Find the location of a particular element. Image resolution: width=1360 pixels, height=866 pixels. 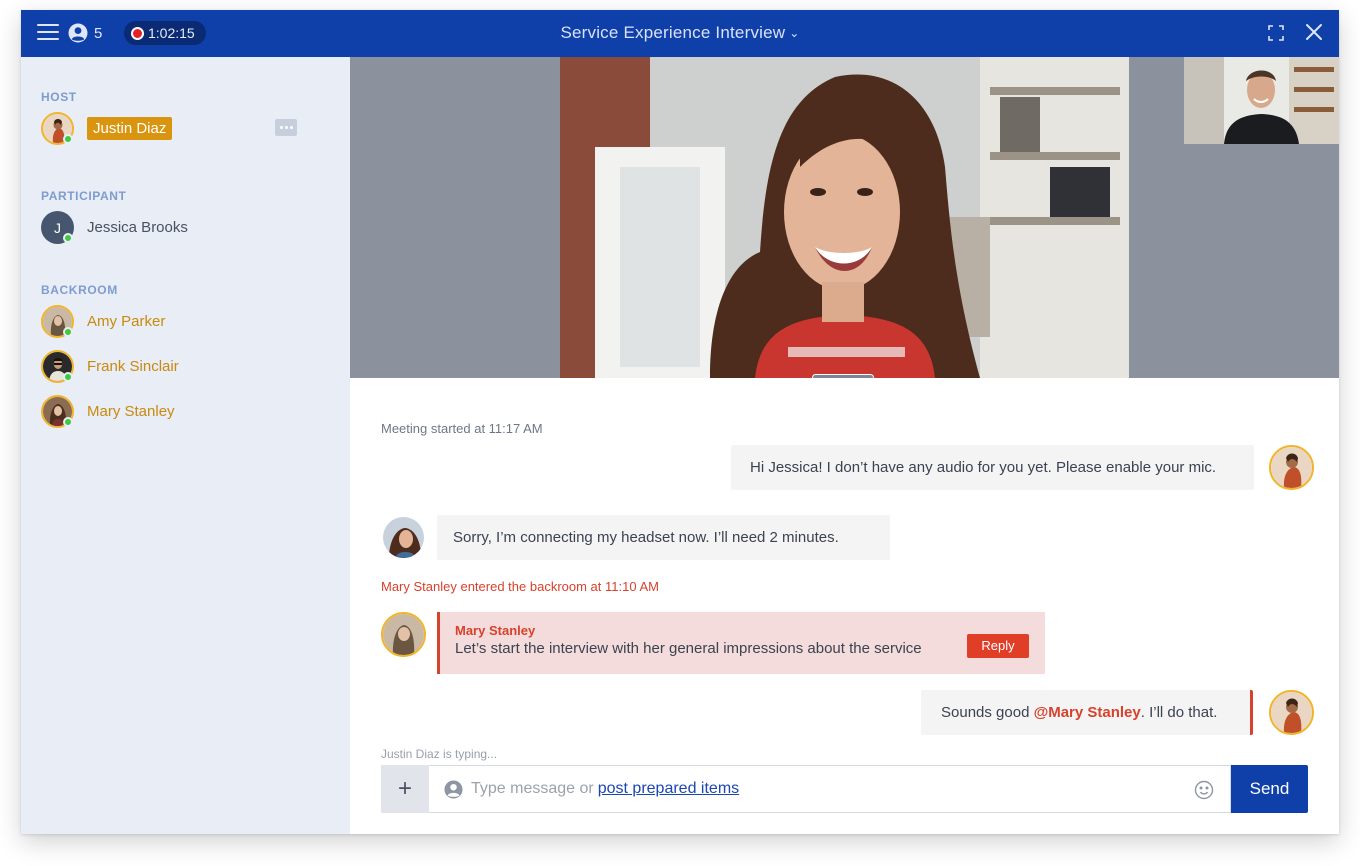

backroom-entry: Amy Parker is located at coordinates (103, 321).